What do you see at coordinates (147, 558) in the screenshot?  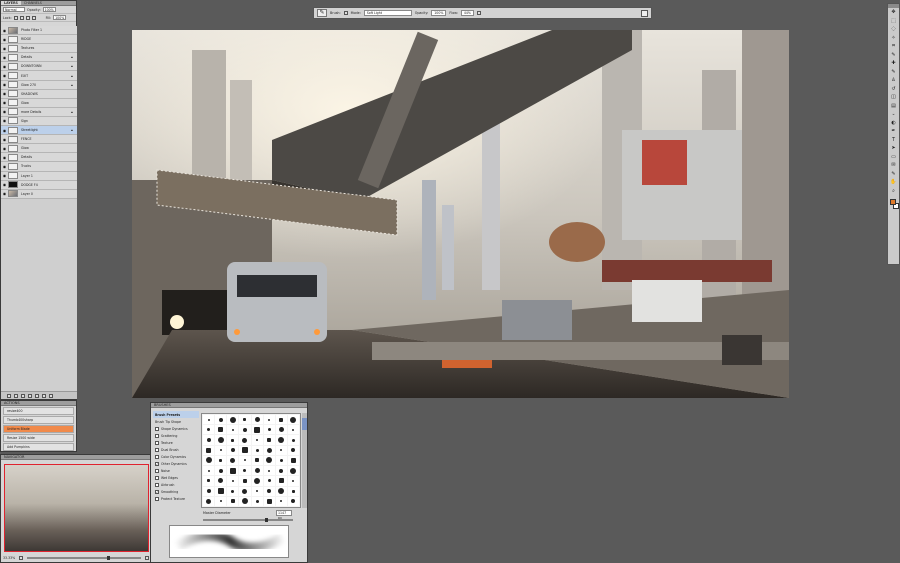 I see `zoom-in-icon` at bounding box center [147, 558].